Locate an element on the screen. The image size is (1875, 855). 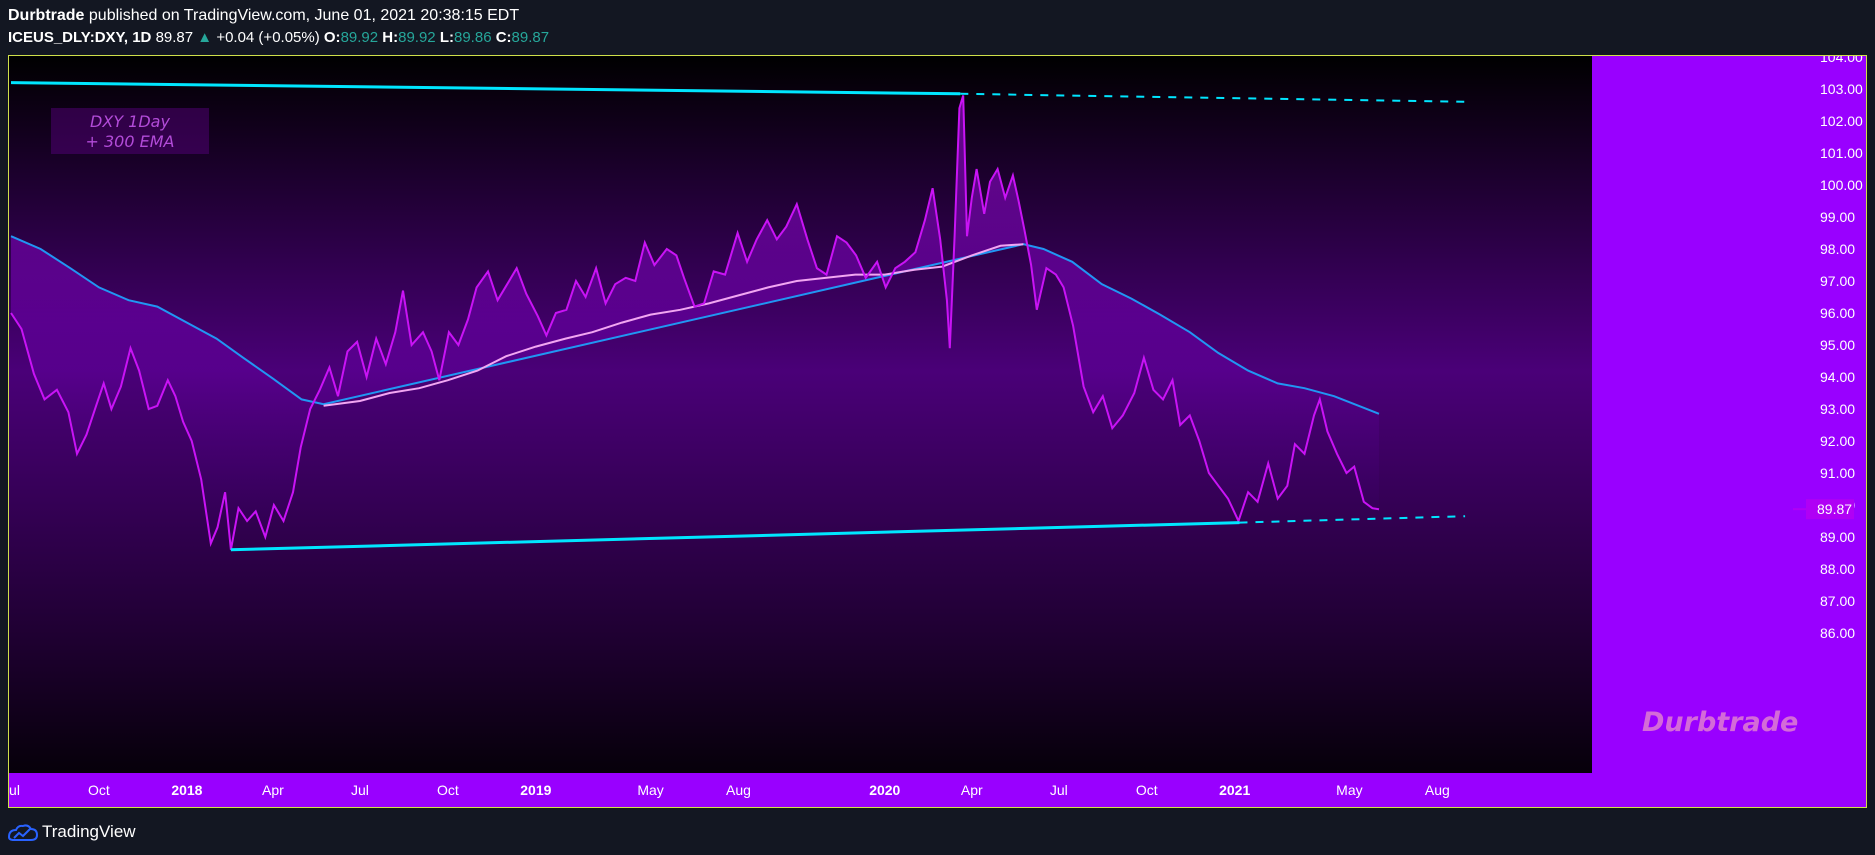
y-tick-label: 88.00 is located at coordinates (1837, 569).